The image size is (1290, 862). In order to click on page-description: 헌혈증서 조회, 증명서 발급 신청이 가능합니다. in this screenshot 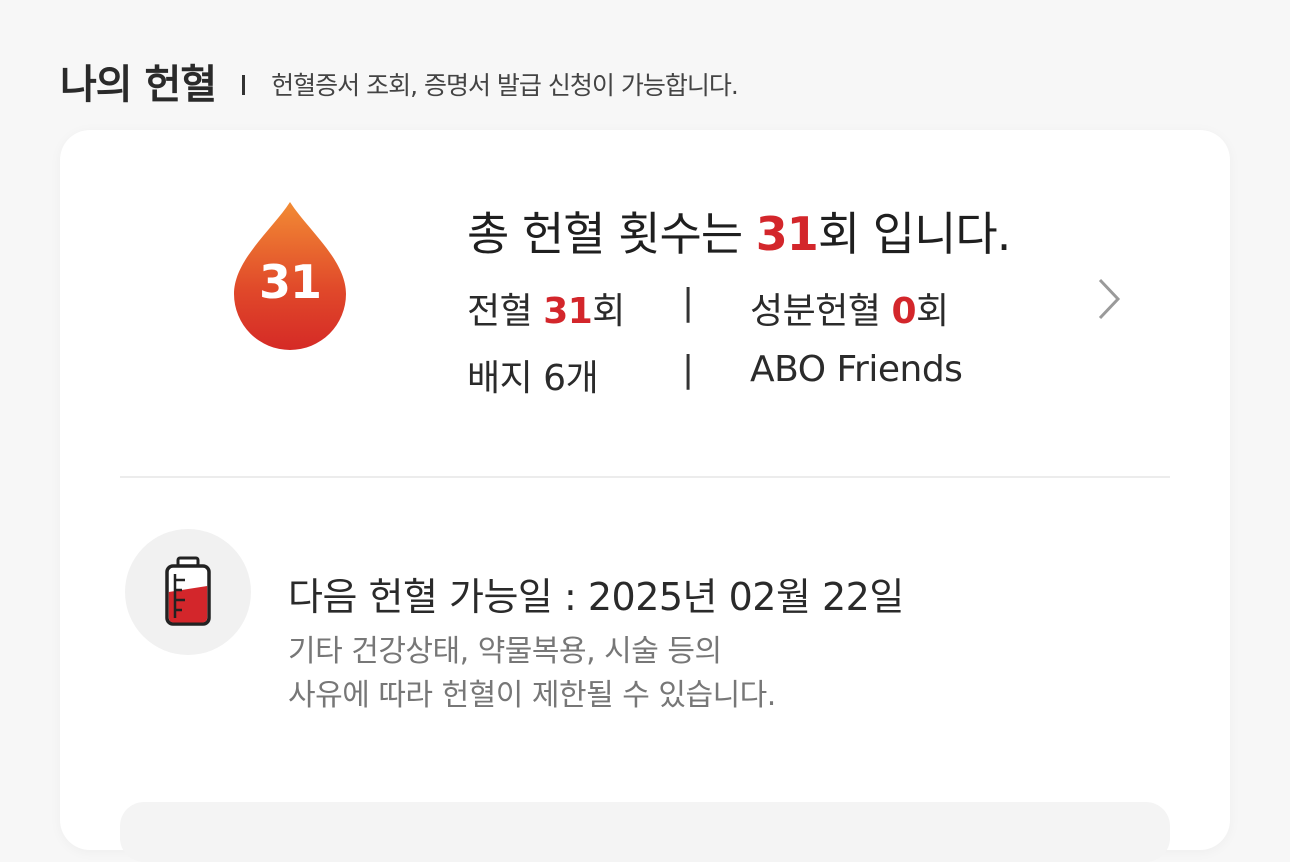, I will do `click(505, 85)`.